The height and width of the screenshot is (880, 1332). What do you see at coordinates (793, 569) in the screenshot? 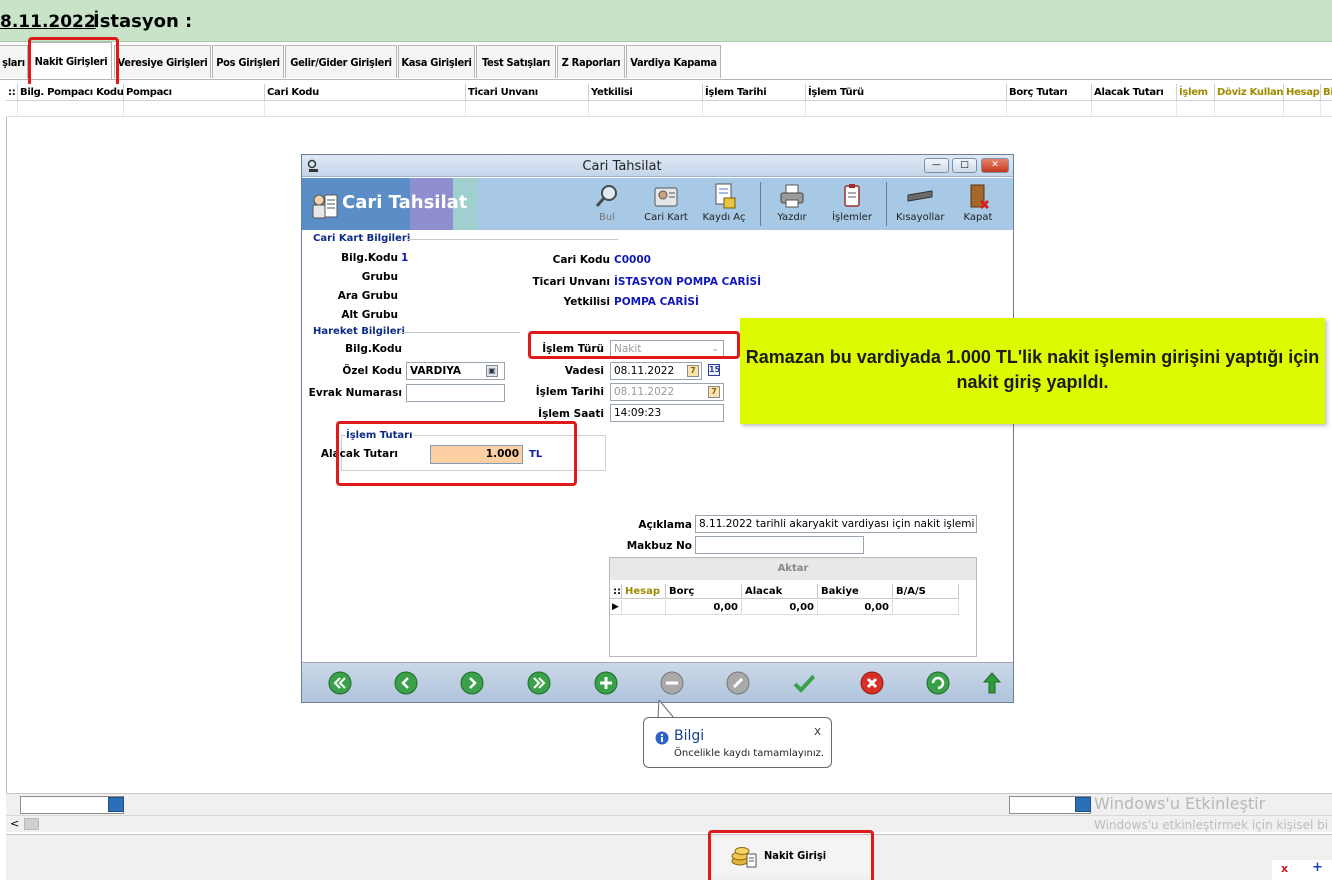
I see `aktar-title: Aktar` at bounding box center [793, 569].